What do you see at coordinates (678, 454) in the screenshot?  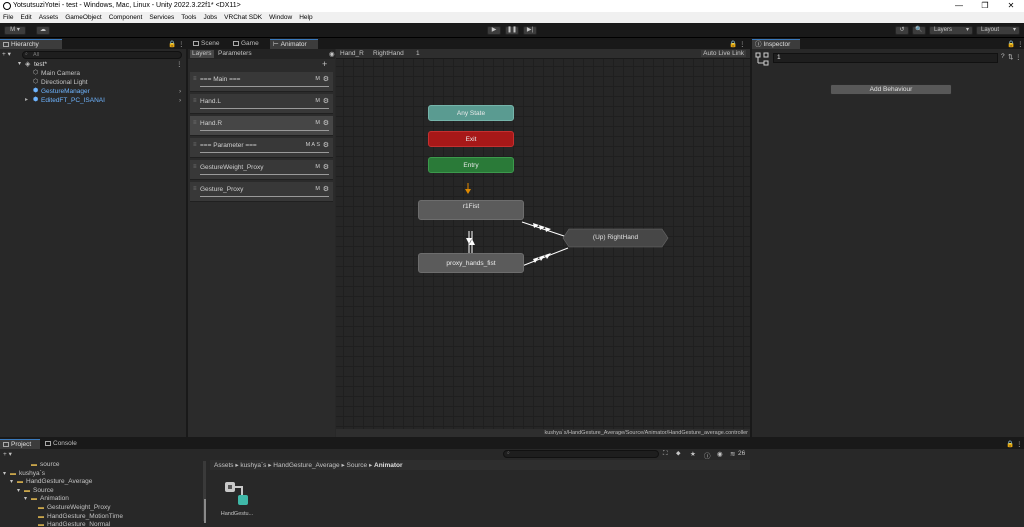 I see `filter-by-label-icon: ⬥` at bounding box center [678, 454].